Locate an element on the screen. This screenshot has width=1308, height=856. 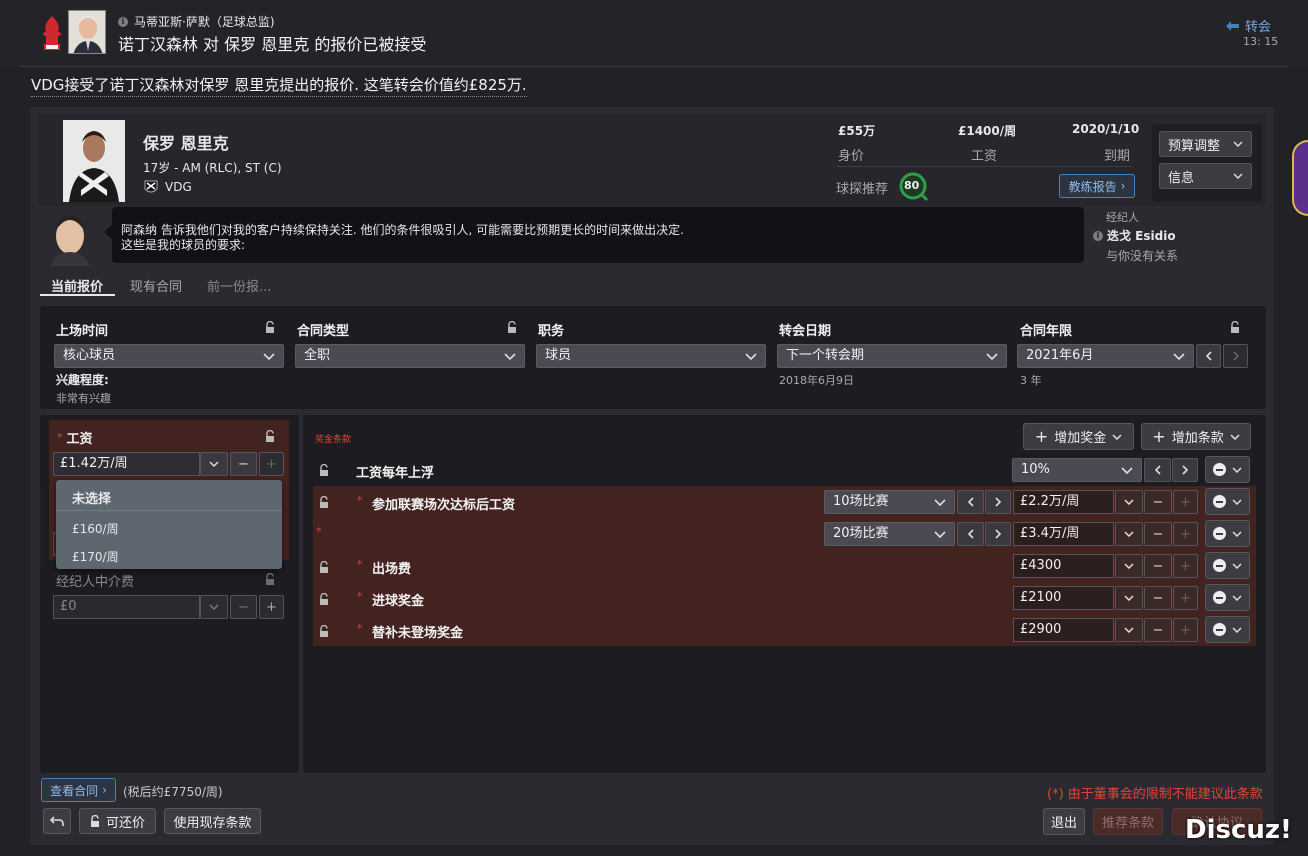
scout-rating-badge: 80 is located at coordinates (914, 187).